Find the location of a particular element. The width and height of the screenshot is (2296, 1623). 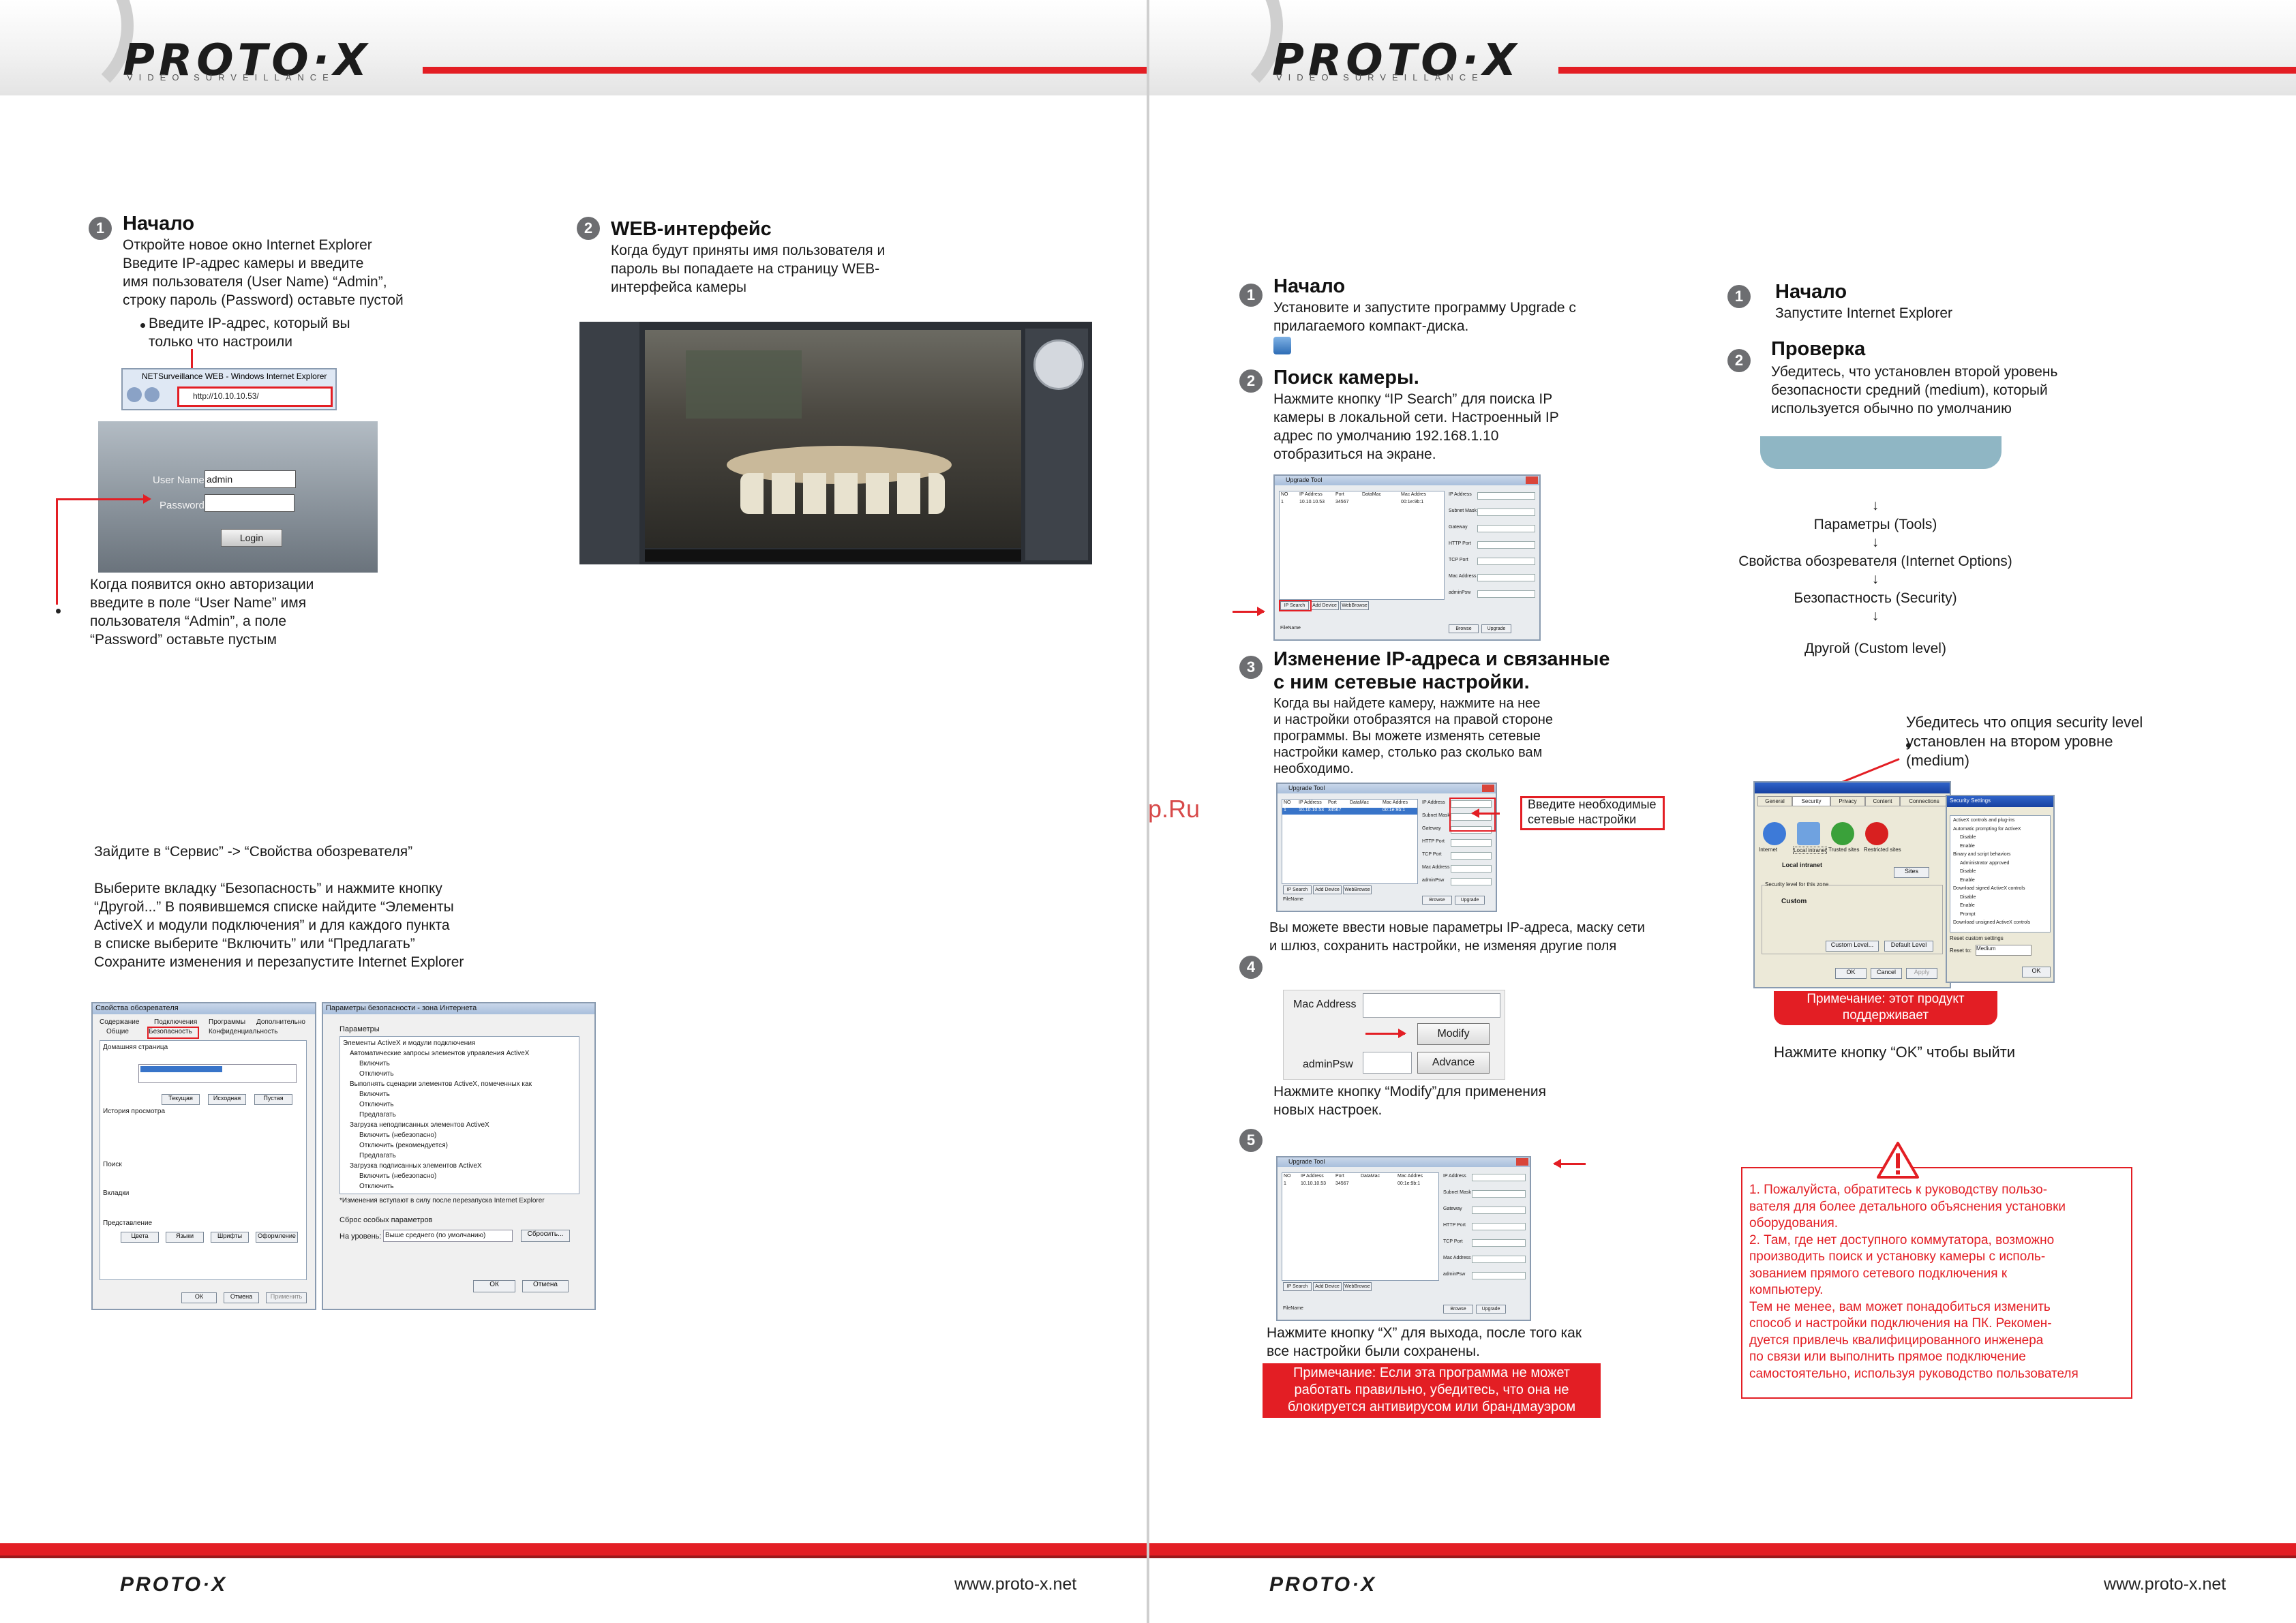

settings-item: Automatic prompting for ActiveX is located at coordinates (1987, 829).